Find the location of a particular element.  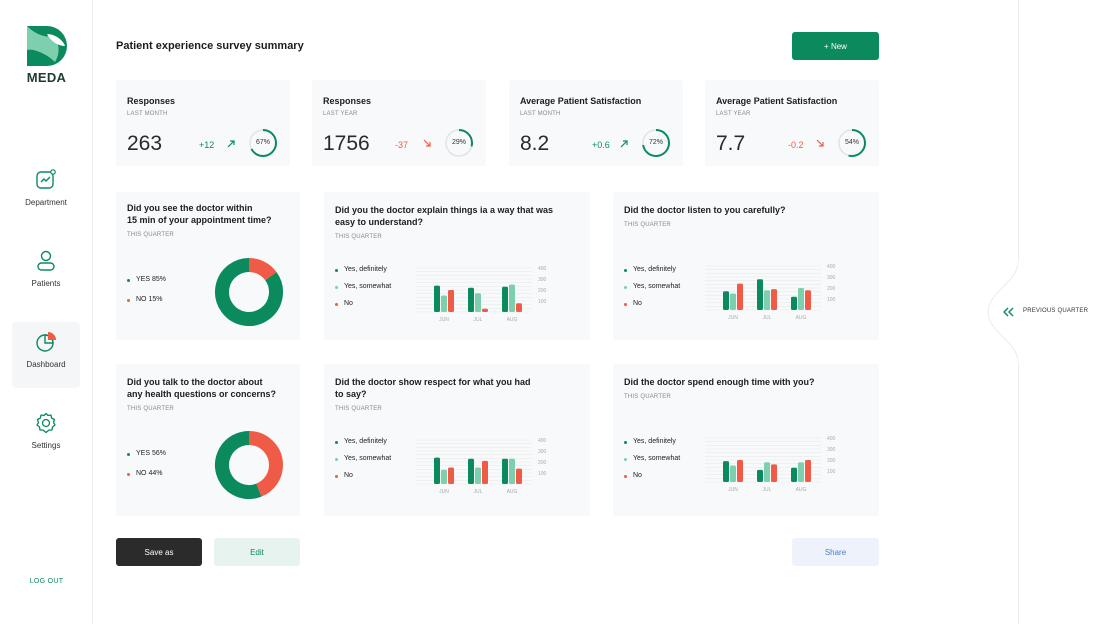

share-button: Share is located at coordinates (835, 552).